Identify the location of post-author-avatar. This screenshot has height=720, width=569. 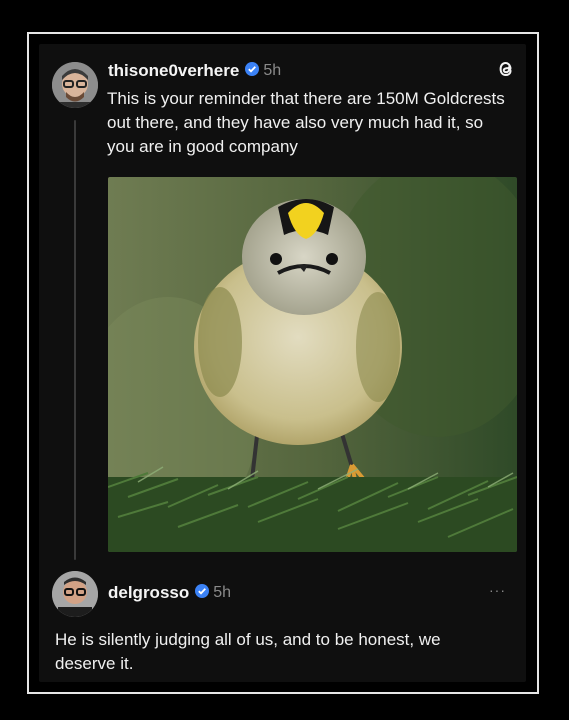
(75, 85).